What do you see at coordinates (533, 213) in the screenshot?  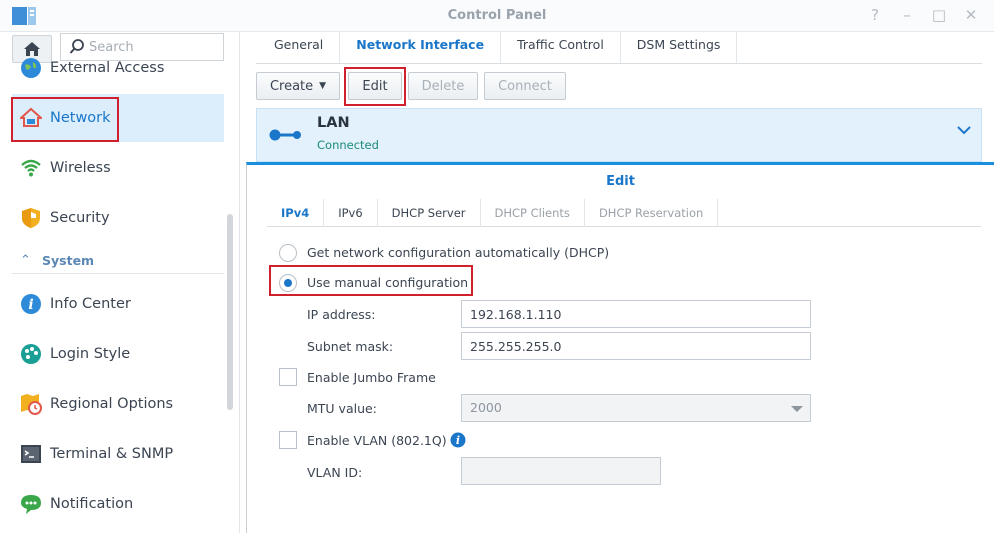 I see `tab-dhcp-clients: DHCP Clients` at bounding box center [533, 213].